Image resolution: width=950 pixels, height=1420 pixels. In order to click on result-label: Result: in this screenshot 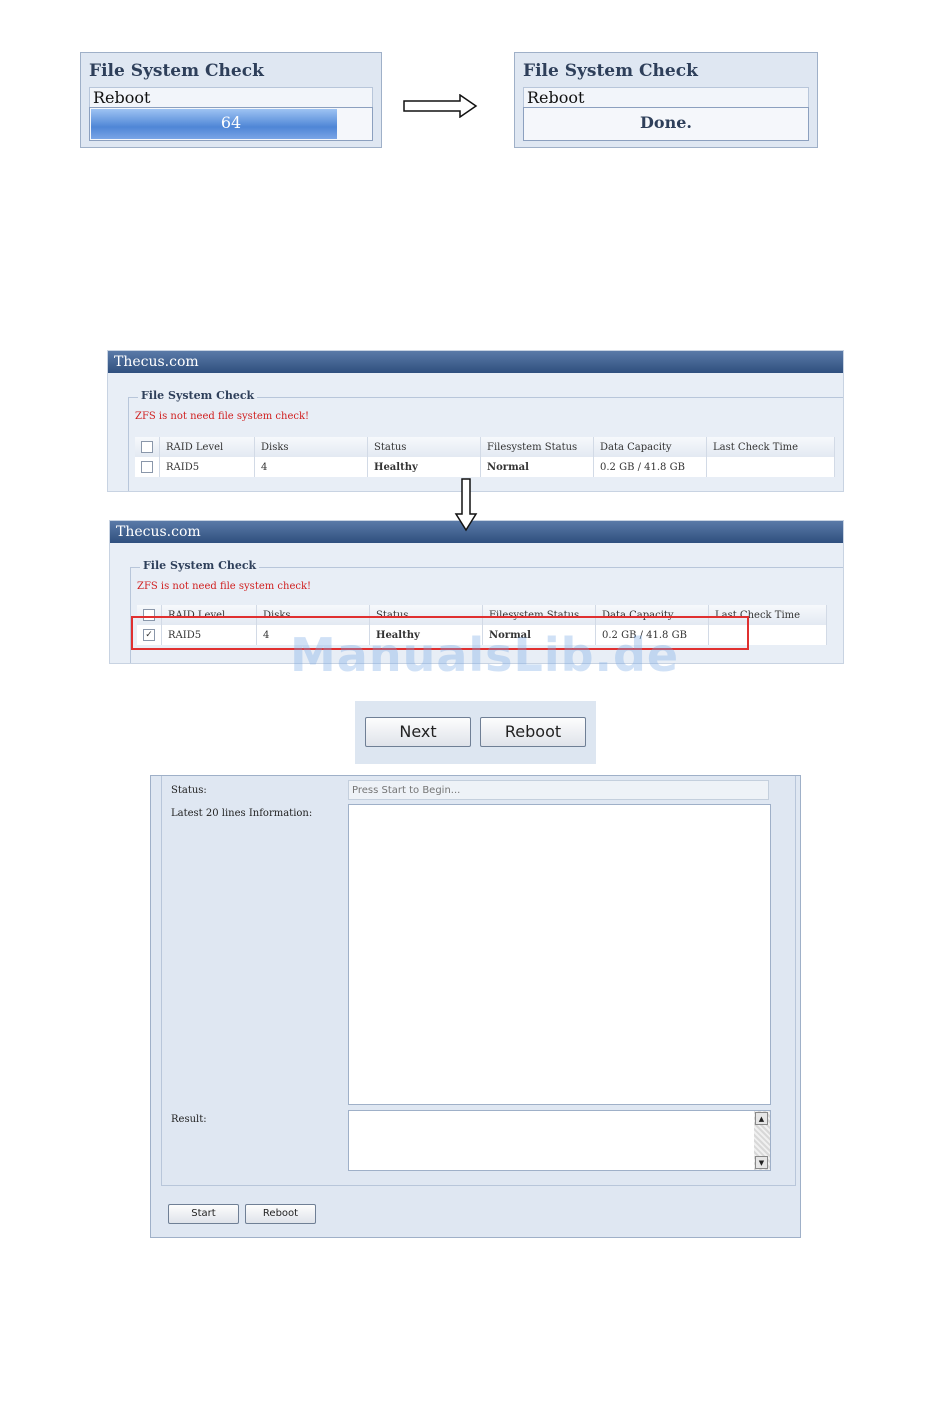, I will do `click(189, 1119)`.